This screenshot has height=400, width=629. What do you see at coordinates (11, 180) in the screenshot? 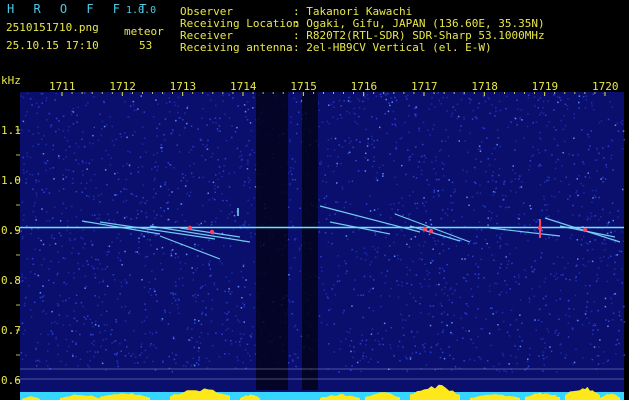
I see `y-tick-label-1: 1.0` at bounding box center [11, 180].